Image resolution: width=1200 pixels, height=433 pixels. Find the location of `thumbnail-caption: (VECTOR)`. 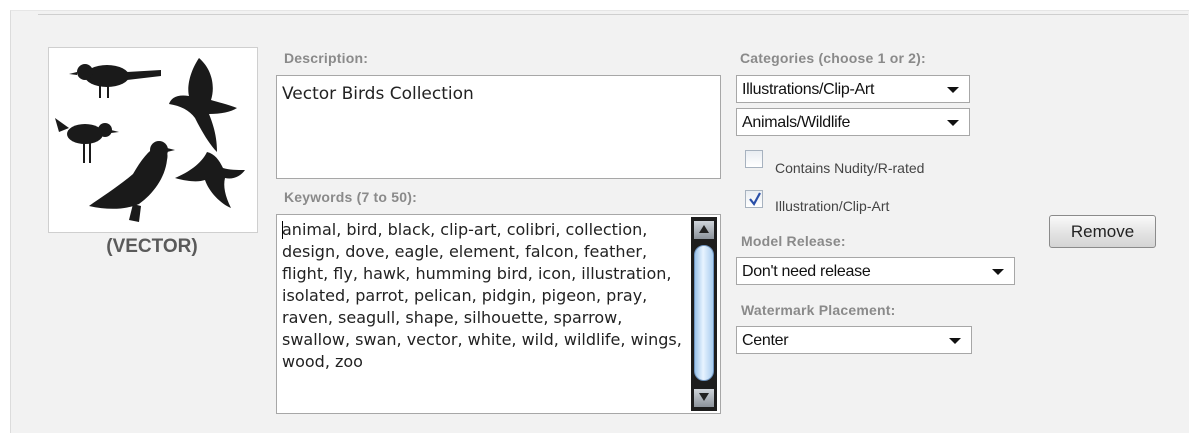

thumbnail-caption: (VECTOR) is located at coordinates (152, 246).